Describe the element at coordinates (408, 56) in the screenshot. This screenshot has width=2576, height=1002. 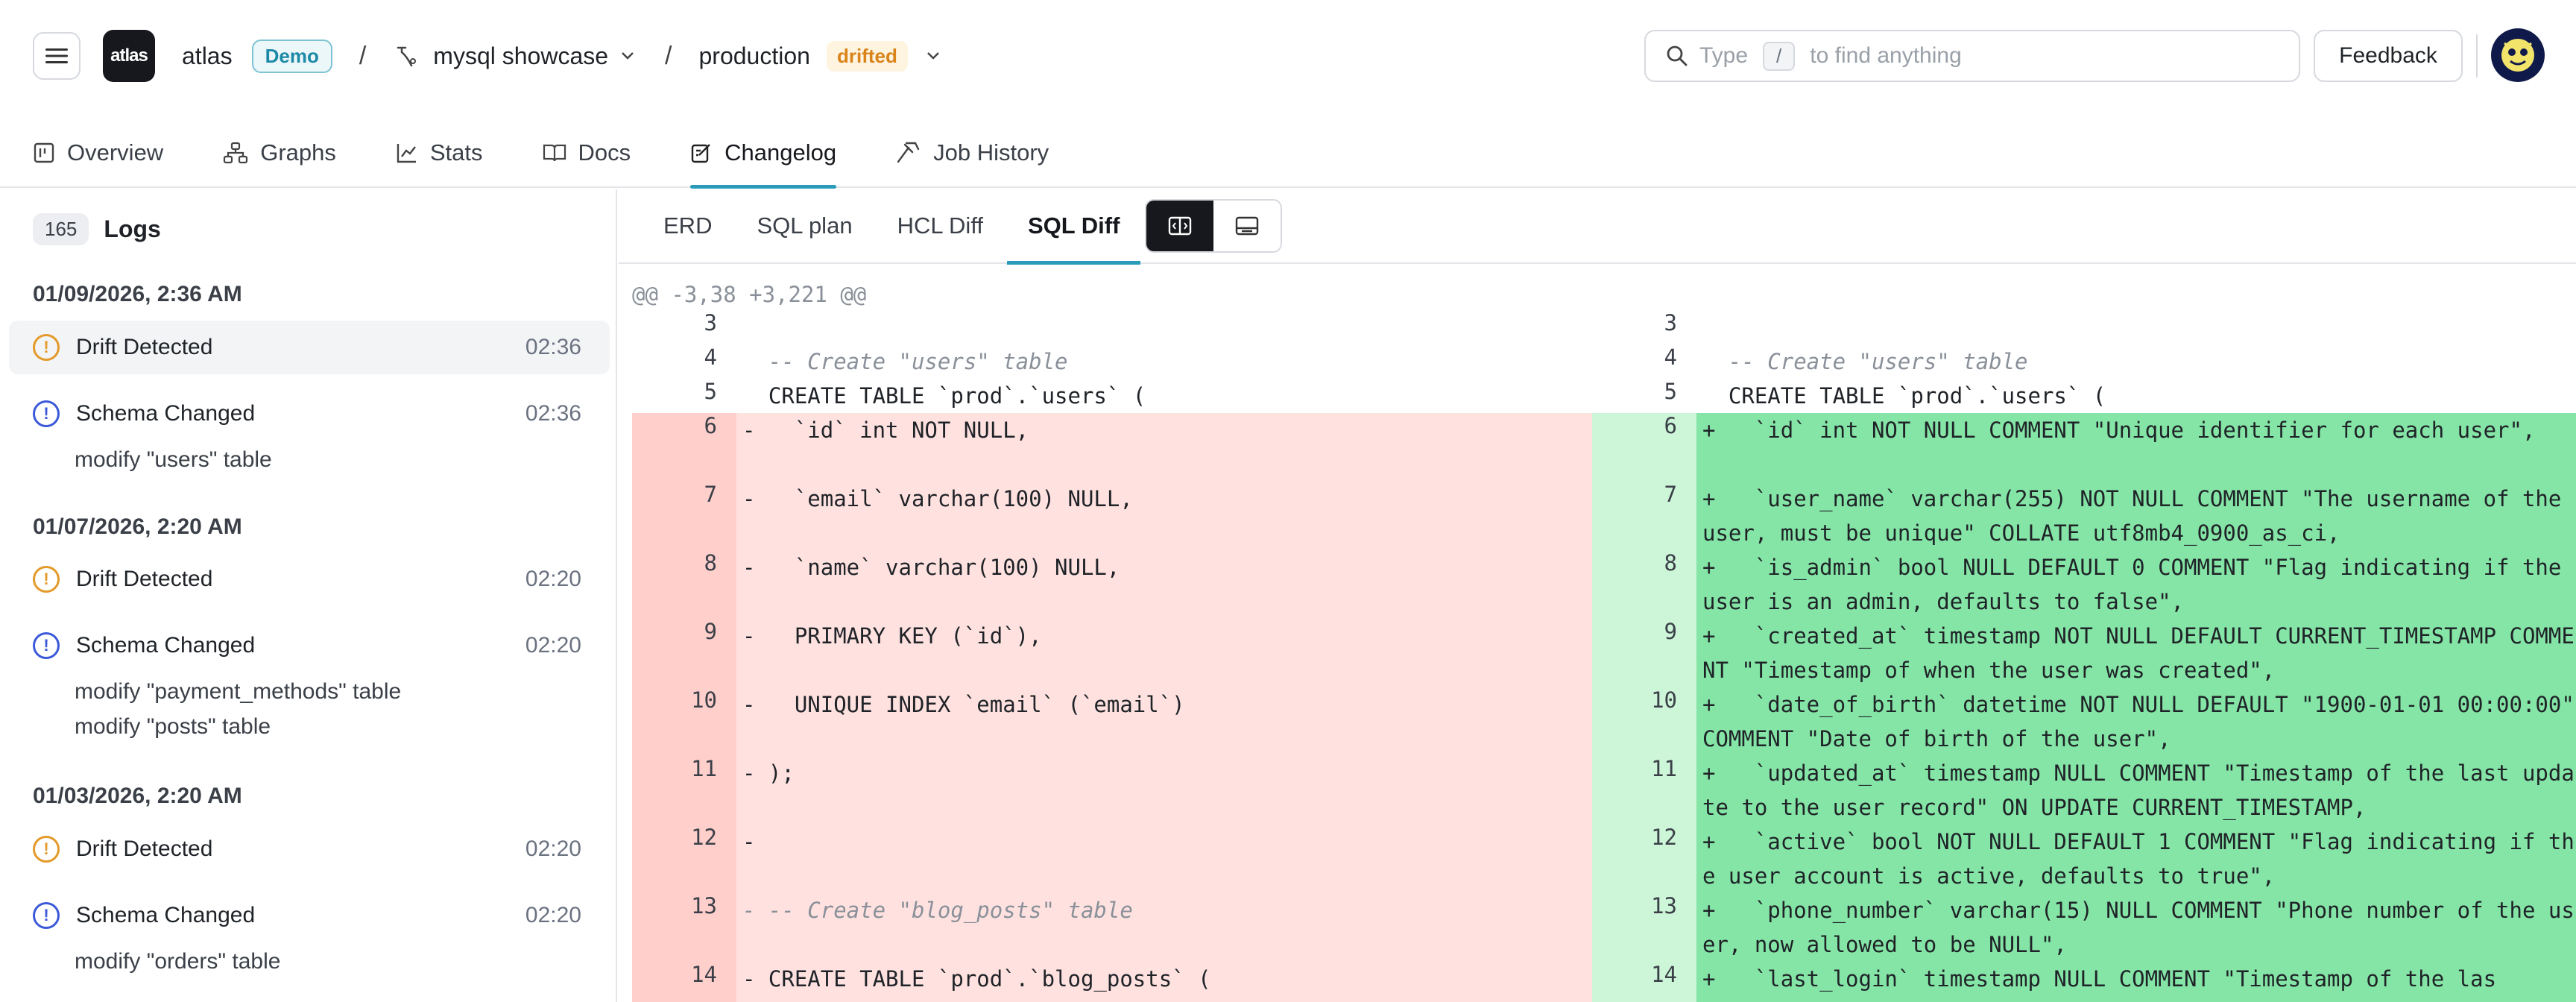
I see `project-icon` at that location.